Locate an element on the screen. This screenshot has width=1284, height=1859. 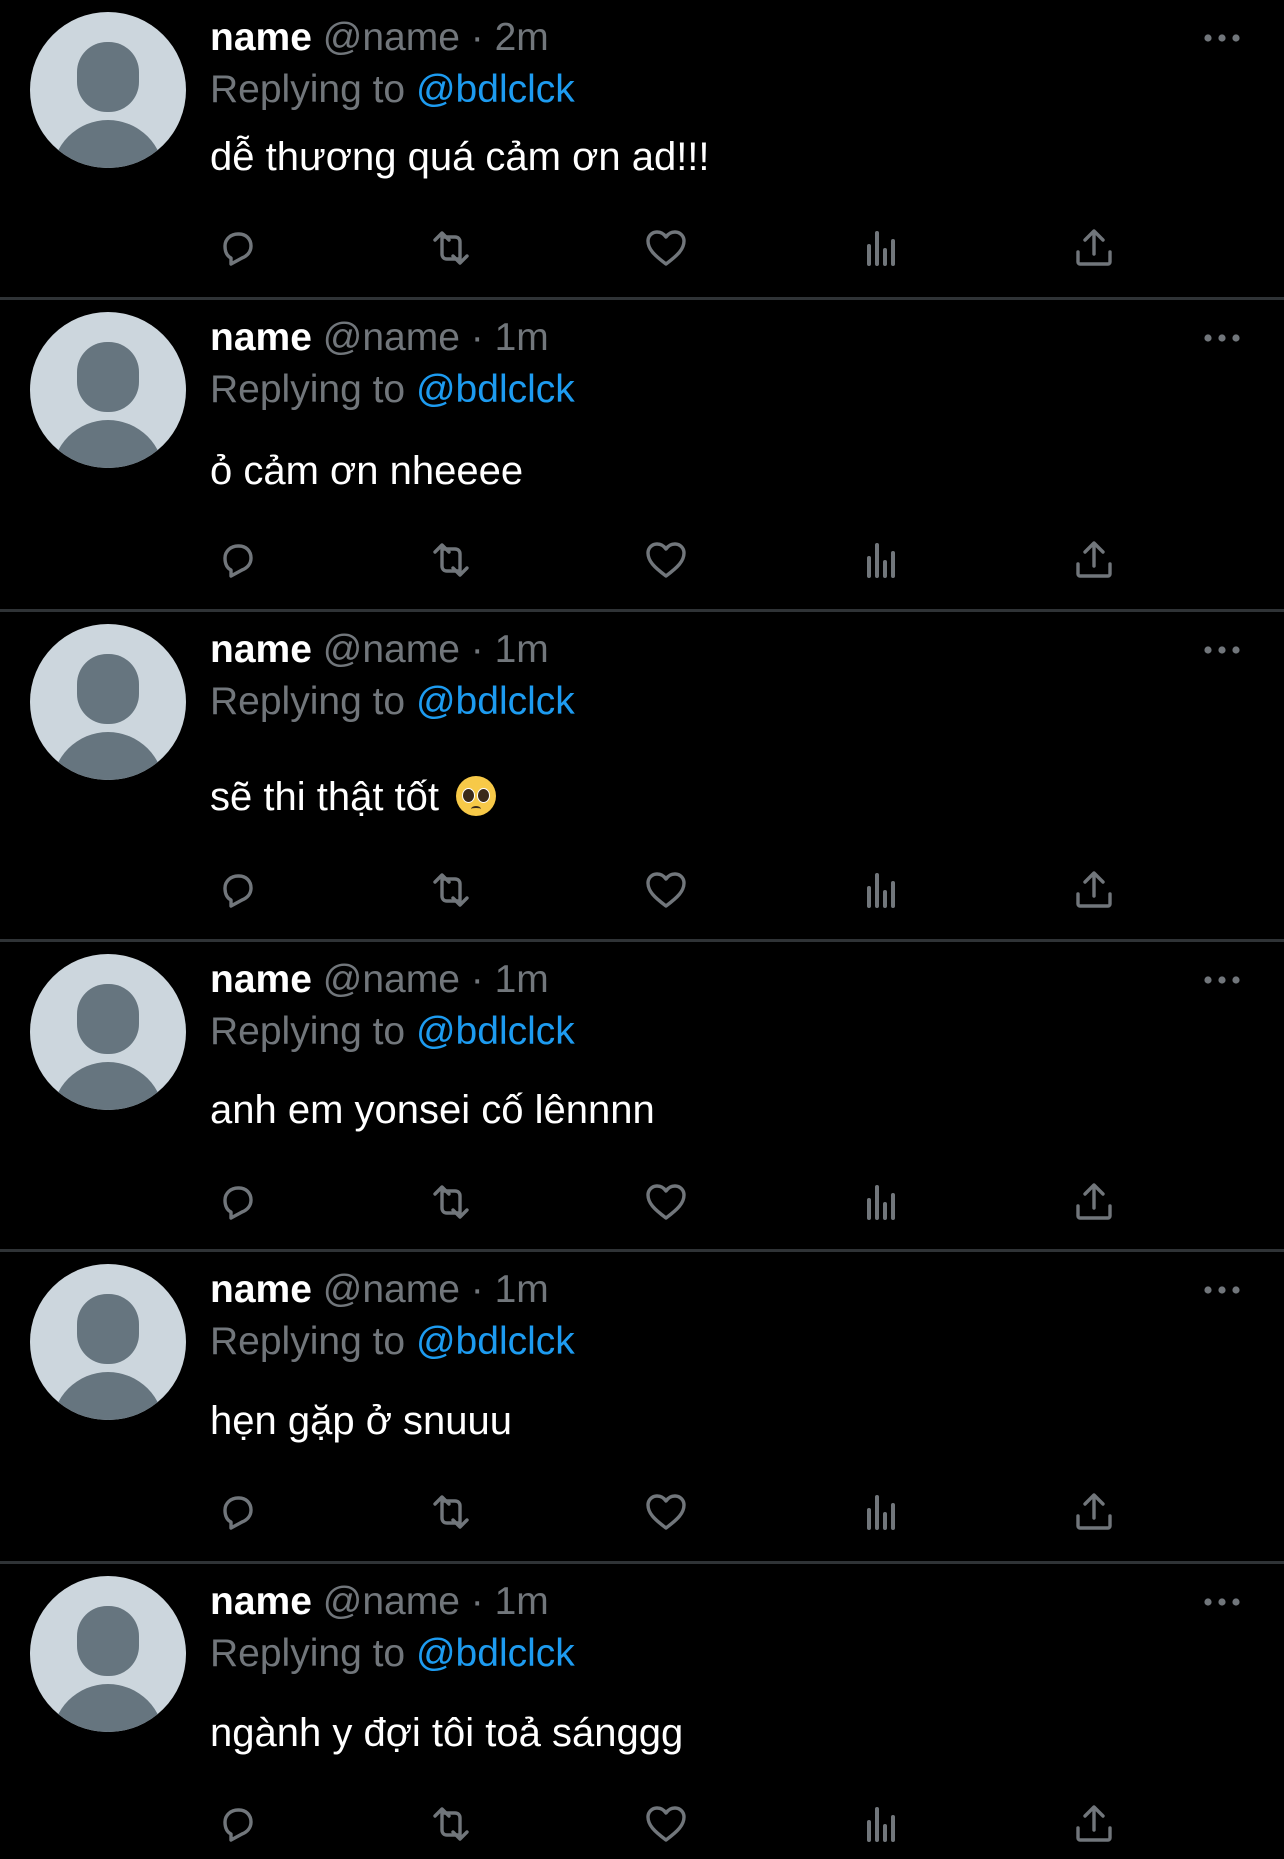
share-icon is located at coordinates (1094, 560).